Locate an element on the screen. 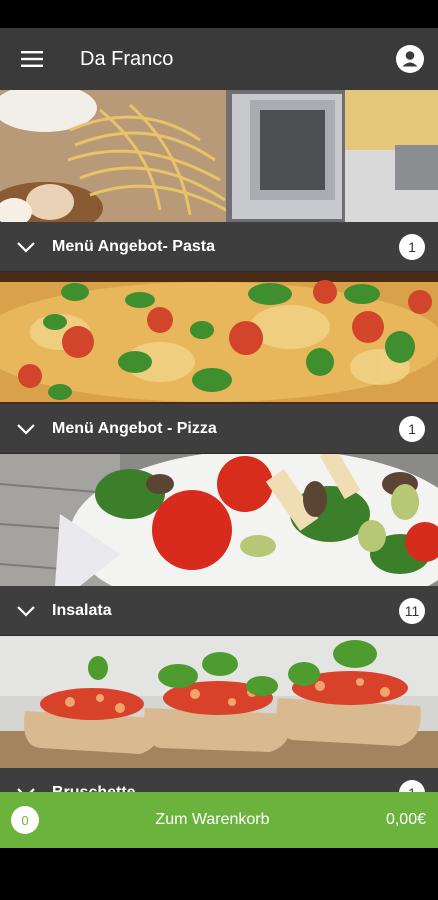 The image size is (438, 900). category-row-insalata: Insalata 11 is located at coordinates (219, 611).